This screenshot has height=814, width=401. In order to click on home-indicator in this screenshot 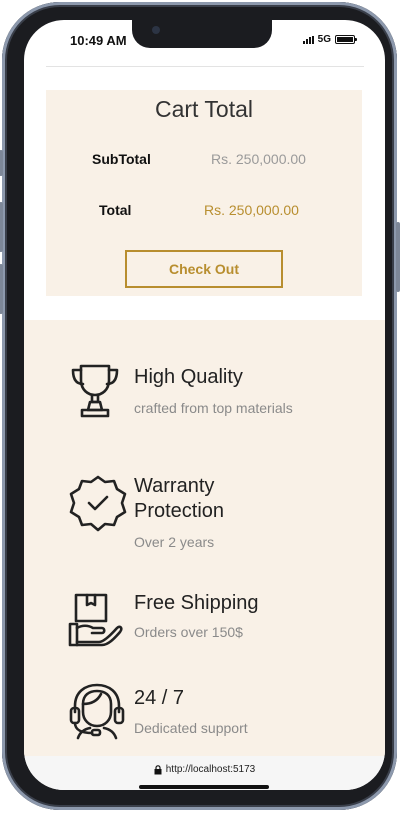, I will do `click(204, 787)`.